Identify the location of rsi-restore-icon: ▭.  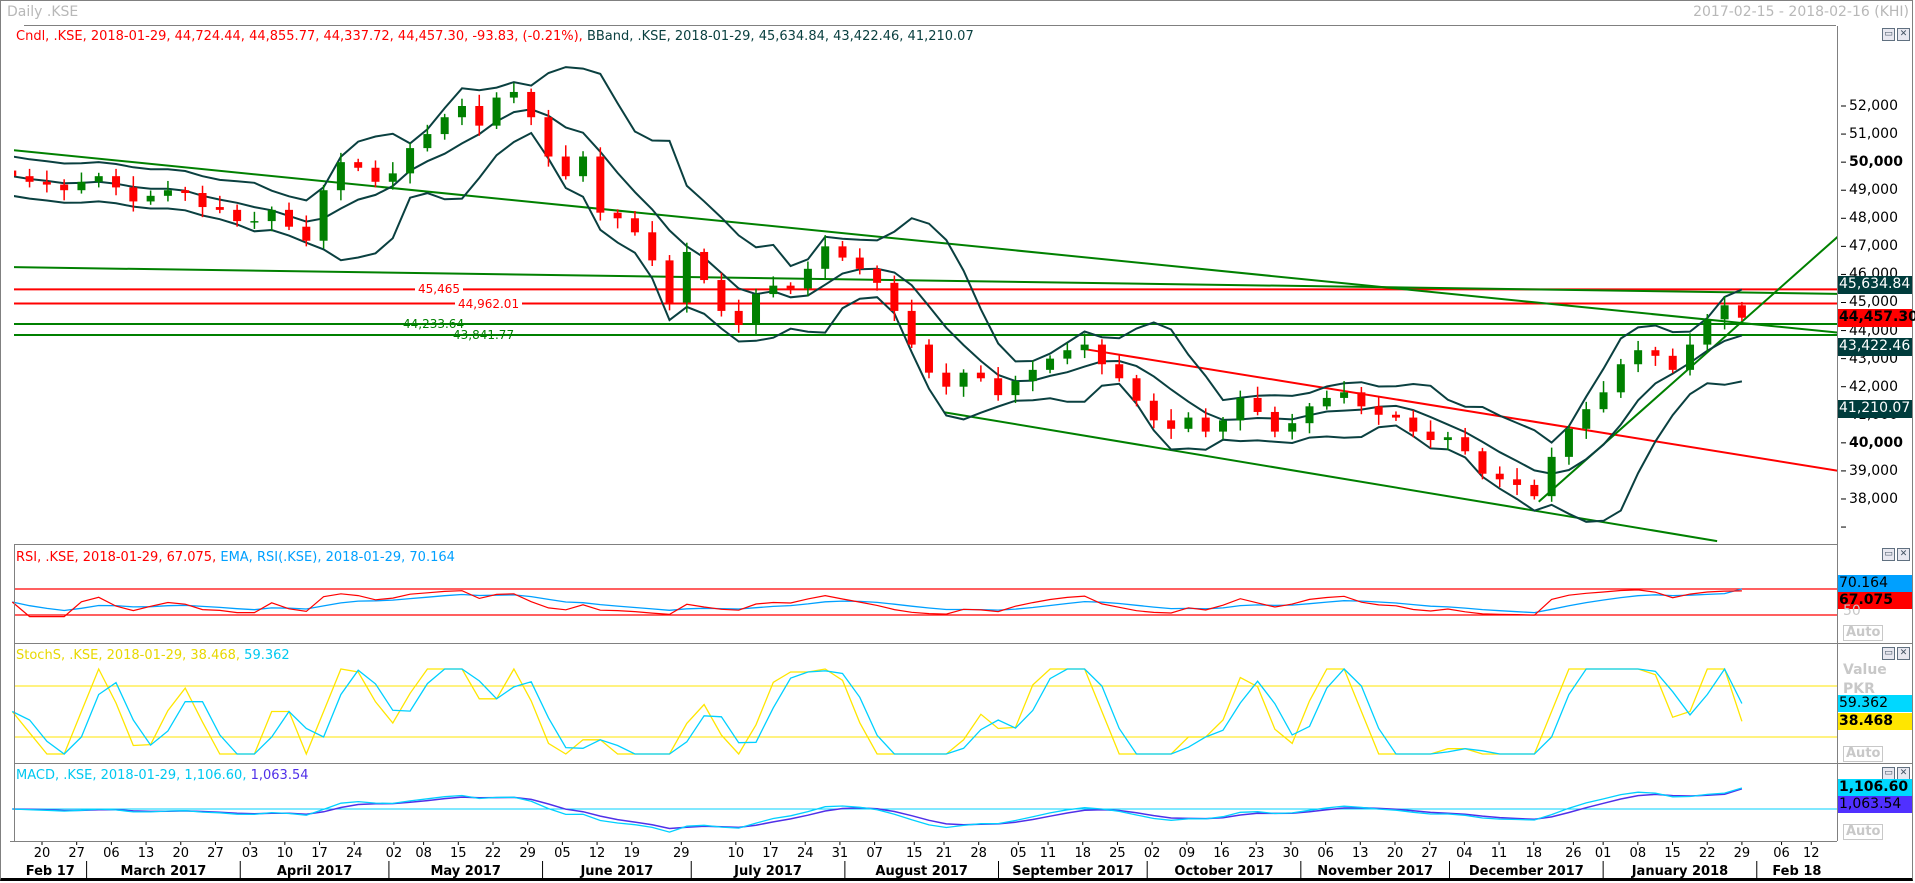
(1888, 554).